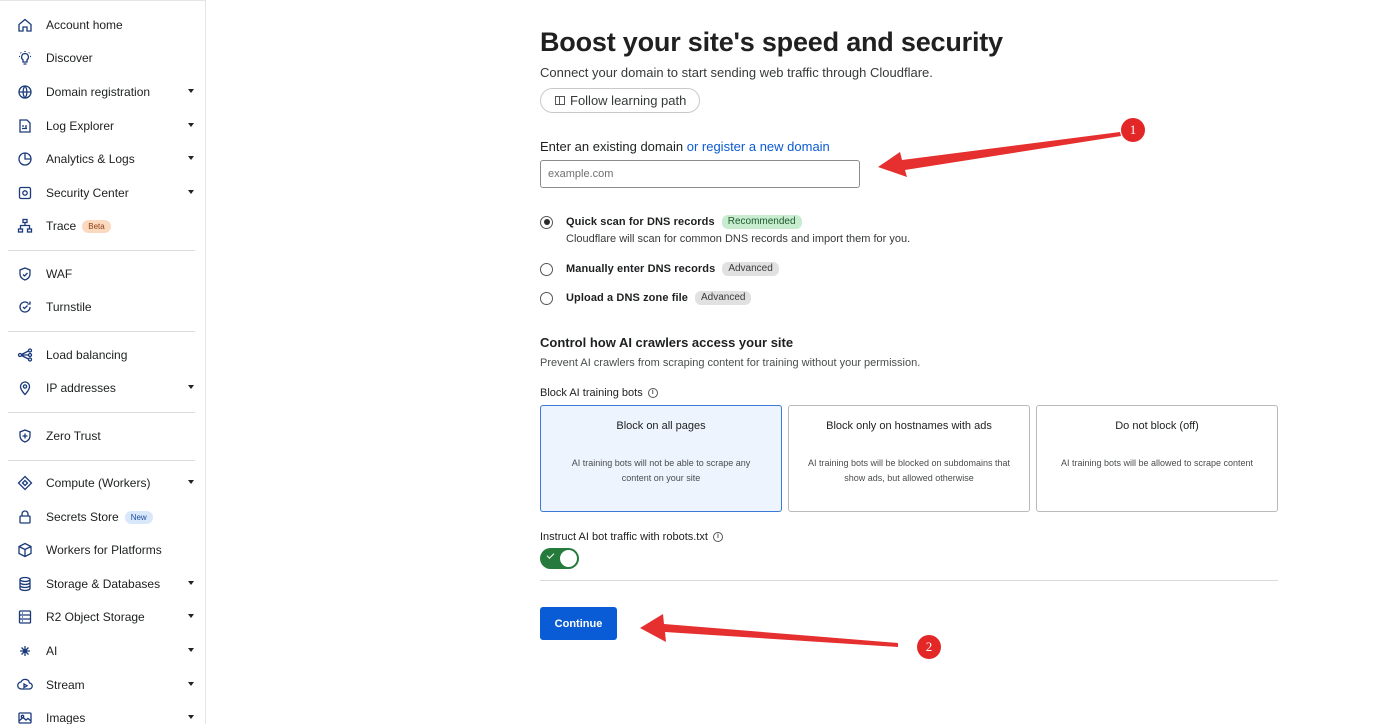  I want to click on dns-option-quick-scan: Quick scan for DNS records Recommended, so click(671, 222).